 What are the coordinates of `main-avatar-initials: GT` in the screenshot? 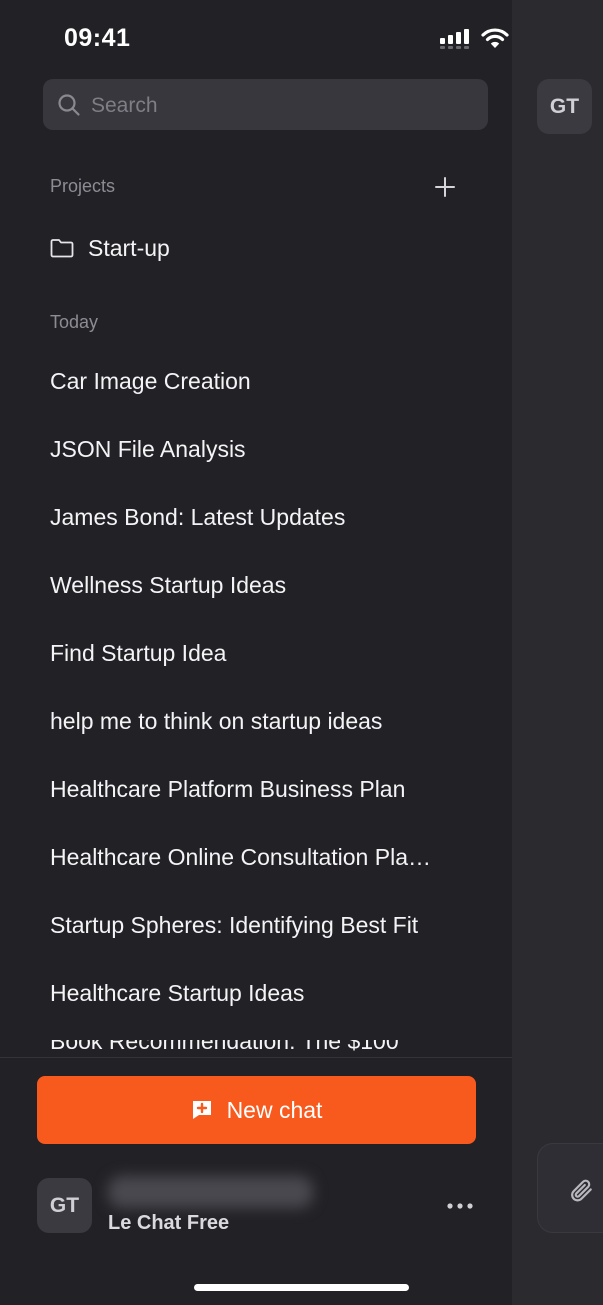 It's located at (564, 106).